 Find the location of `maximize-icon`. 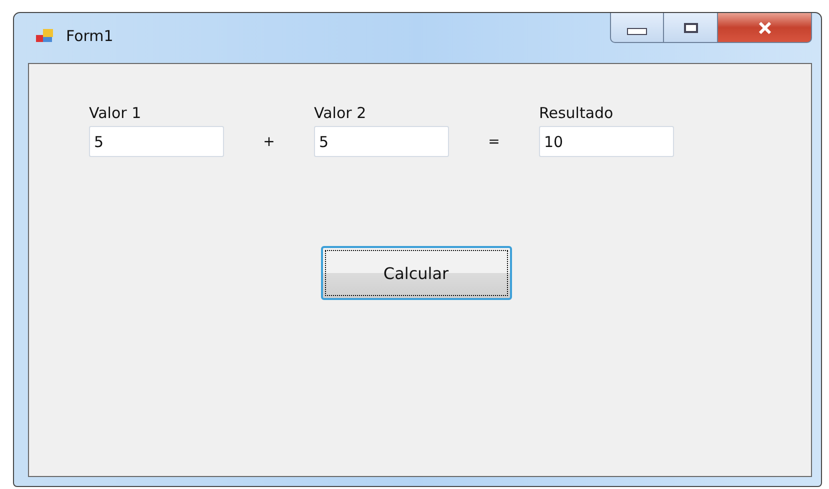

maximize-icon is located at coordinates (691, 27).